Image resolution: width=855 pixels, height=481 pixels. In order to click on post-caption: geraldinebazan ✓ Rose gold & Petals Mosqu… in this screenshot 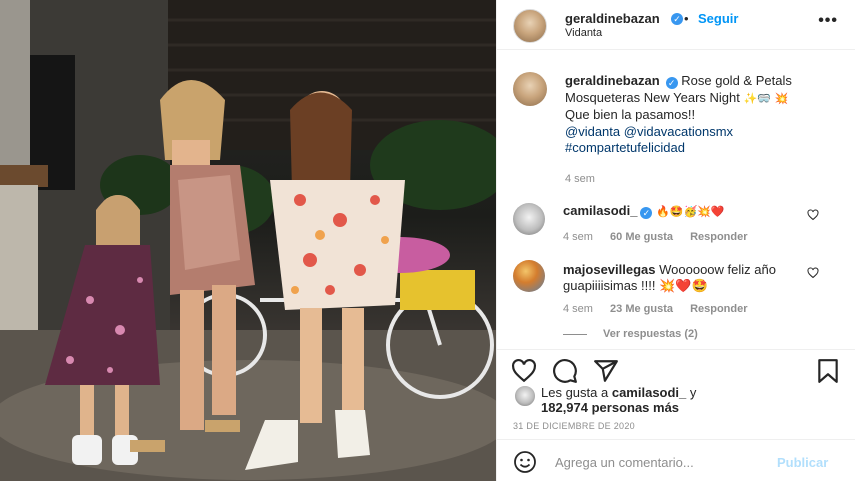, I will do `click(696, 115)`.